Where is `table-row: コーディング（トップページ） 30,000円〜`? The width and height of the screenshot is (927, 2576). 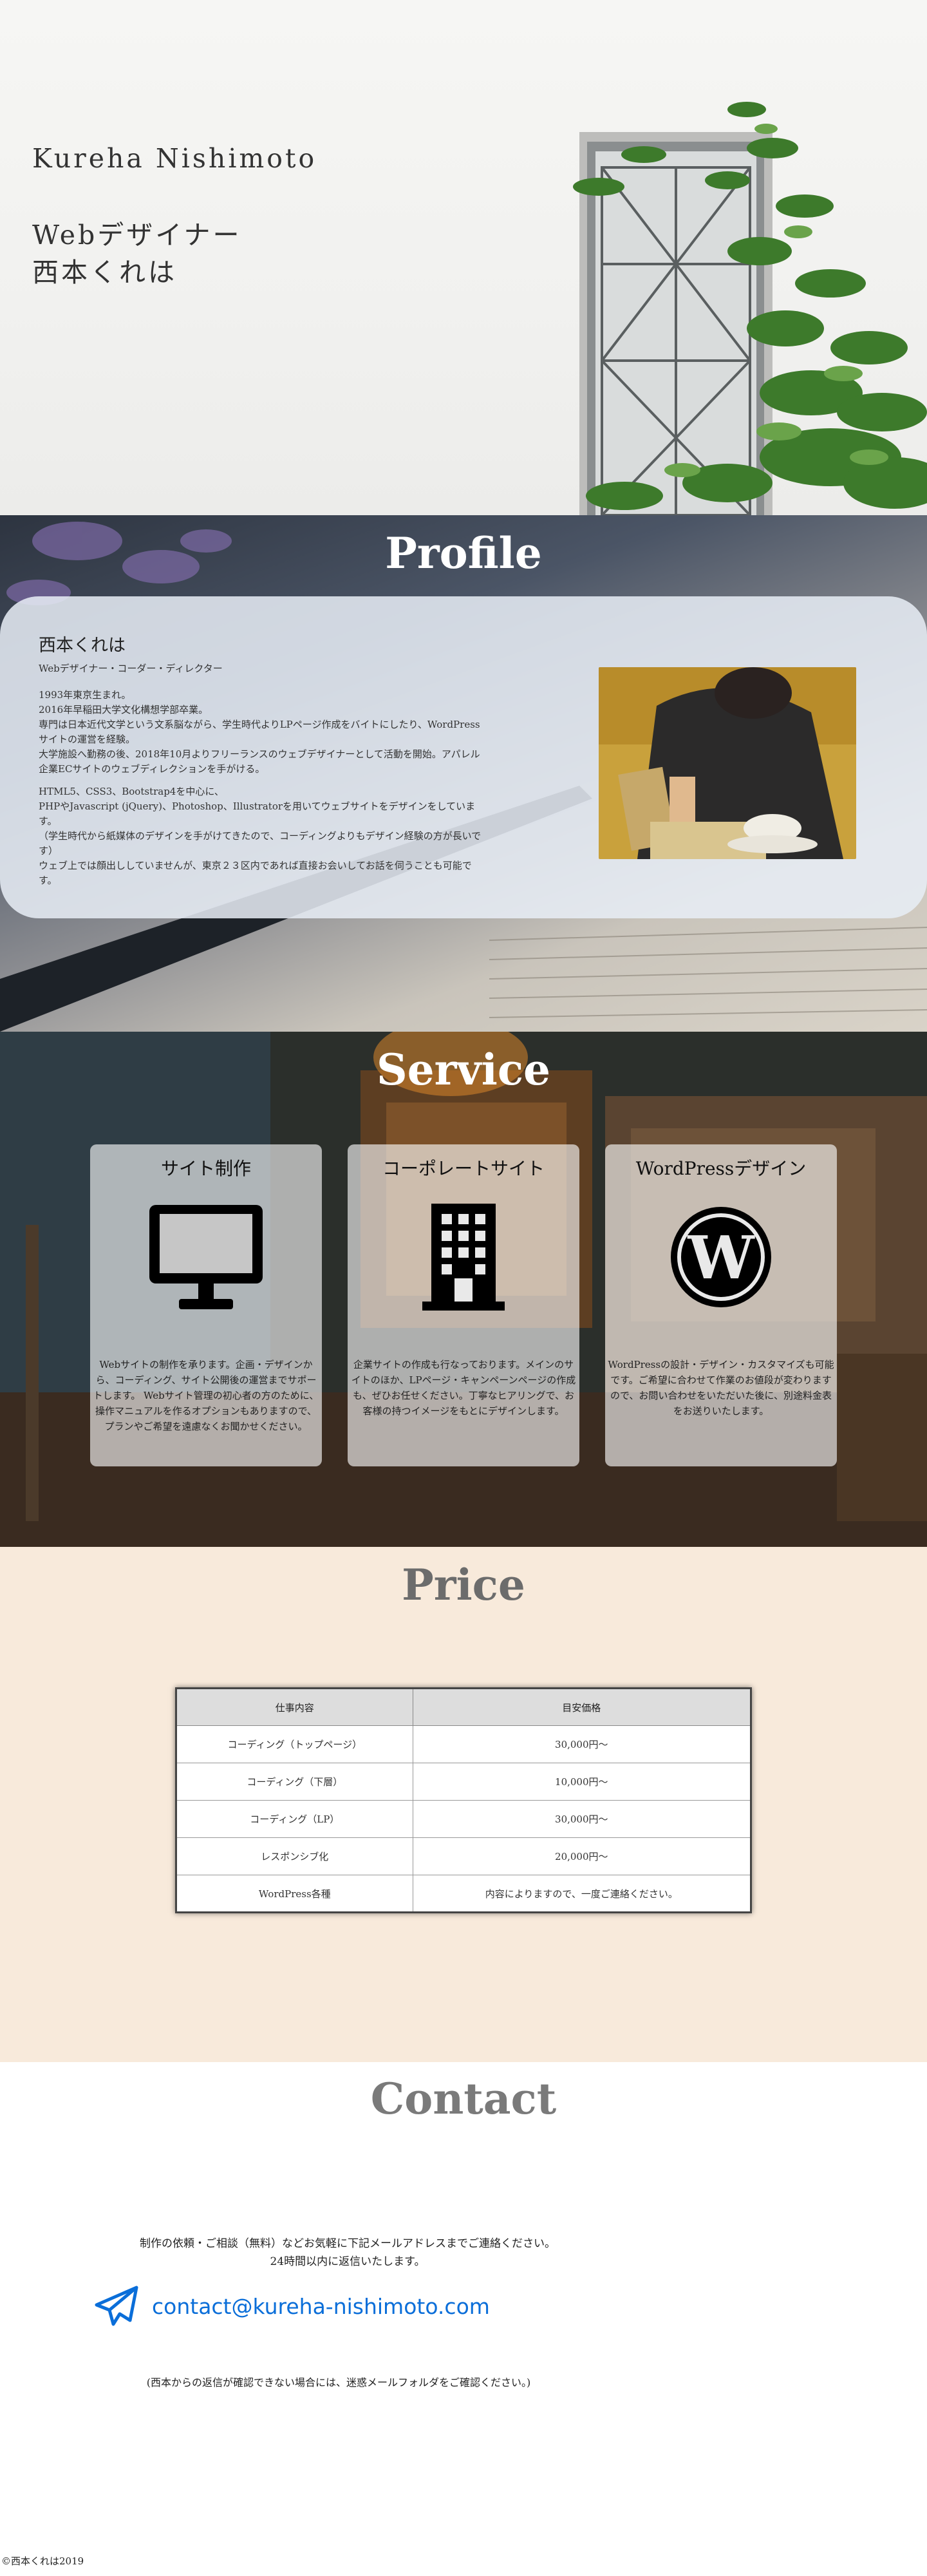 table-row: コーディング（トップページ） 30,000円〜 is located at coordinates (464, 1744).